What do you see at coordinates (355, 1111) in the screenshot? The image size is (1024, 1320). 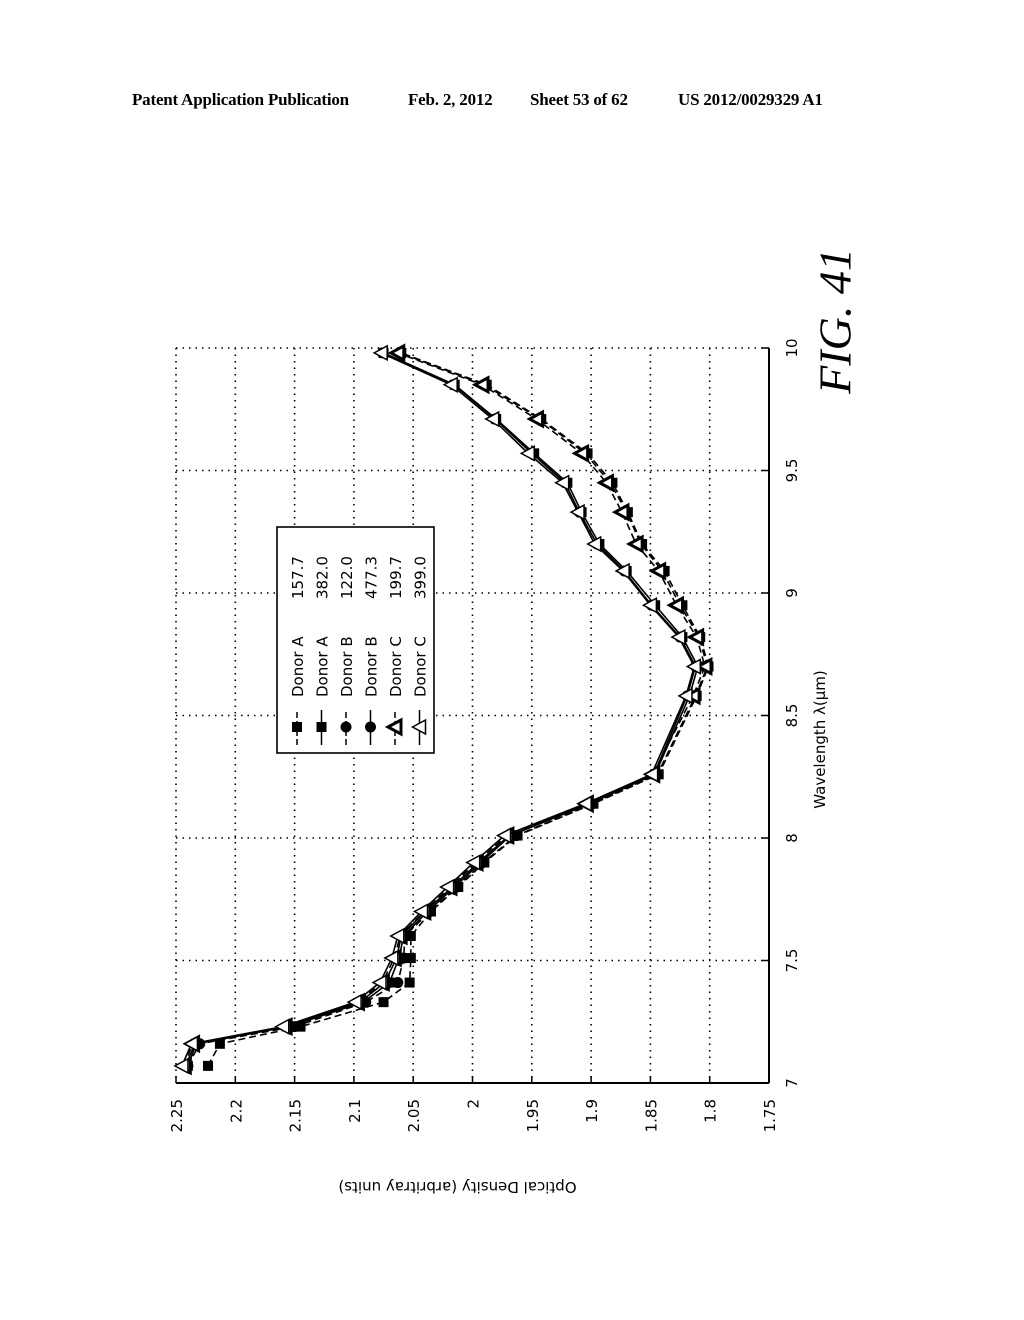 I see `od-tick-label: 2.1` at bounding box center [355, 1111].